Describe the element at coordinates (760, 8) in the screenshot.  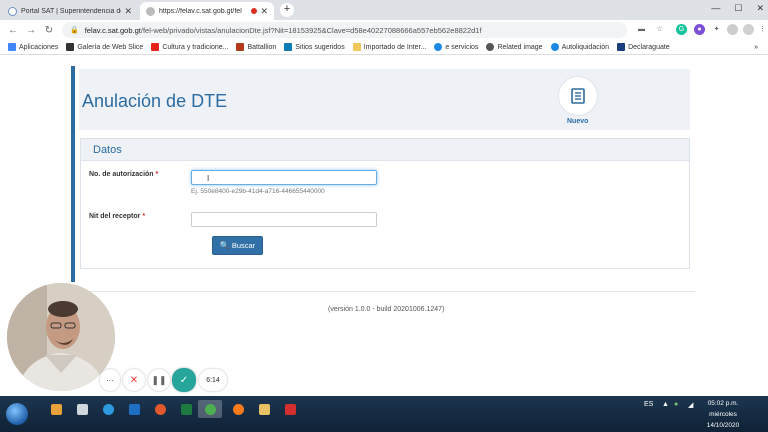
I see `close-window-icon: ✕` at that location.